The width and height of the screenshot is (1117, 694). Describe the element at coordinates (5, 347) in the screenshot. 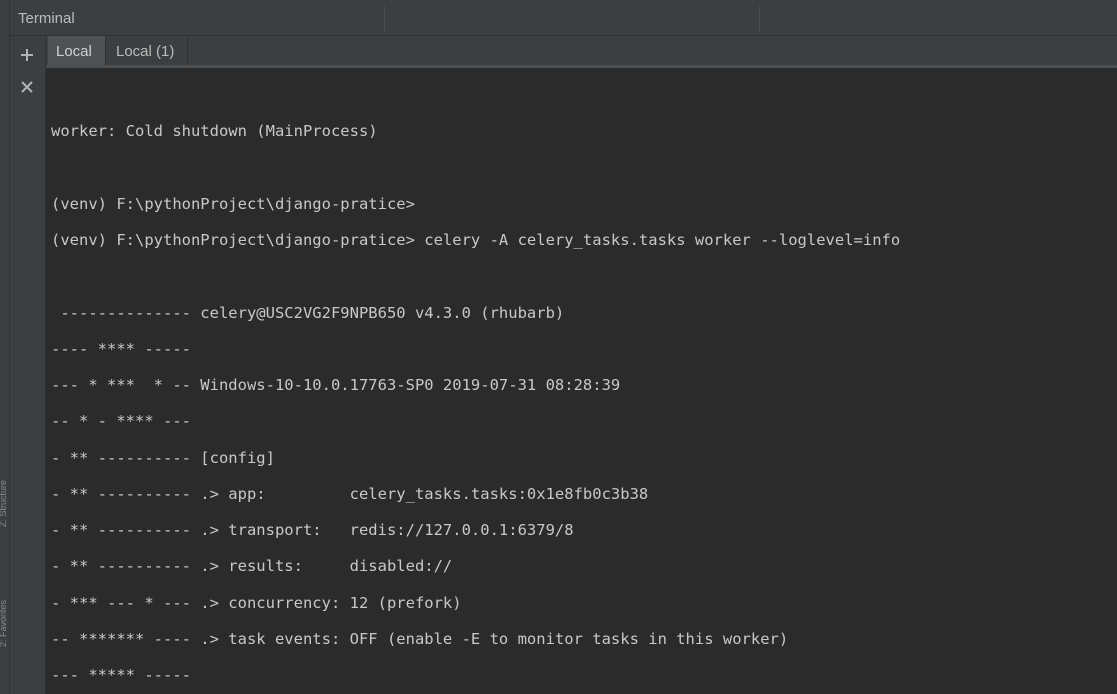

I see `left-tool-strip: Z: Structure 2: Favorites` at that location.